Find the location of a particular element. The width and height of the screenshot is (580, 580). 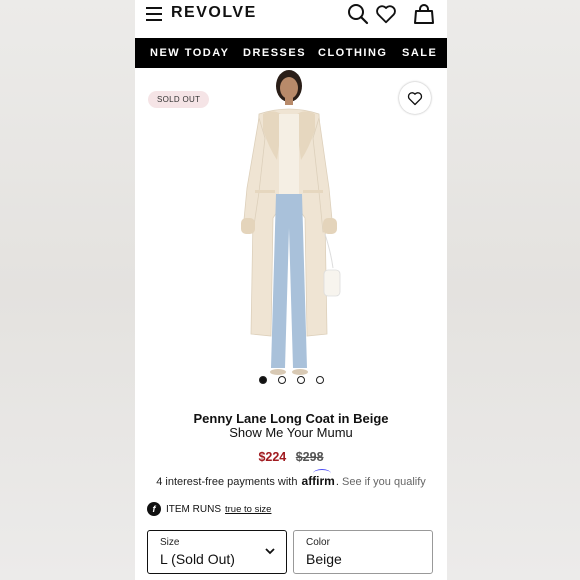

product-brand: Show Me Your Mumu is located at coordinates (291, 432).